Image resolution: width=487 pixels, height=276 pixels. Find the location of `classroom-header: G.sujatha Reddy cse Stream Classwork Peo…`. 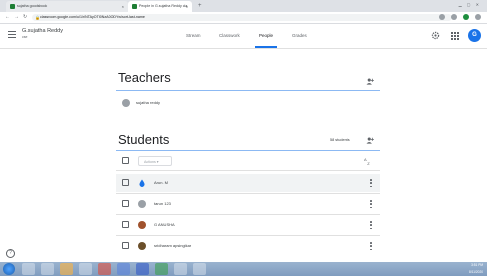

classroom-header: G.sujatha Reddy cse Stream Classwork Peo… is located at coordinates (243, 36).